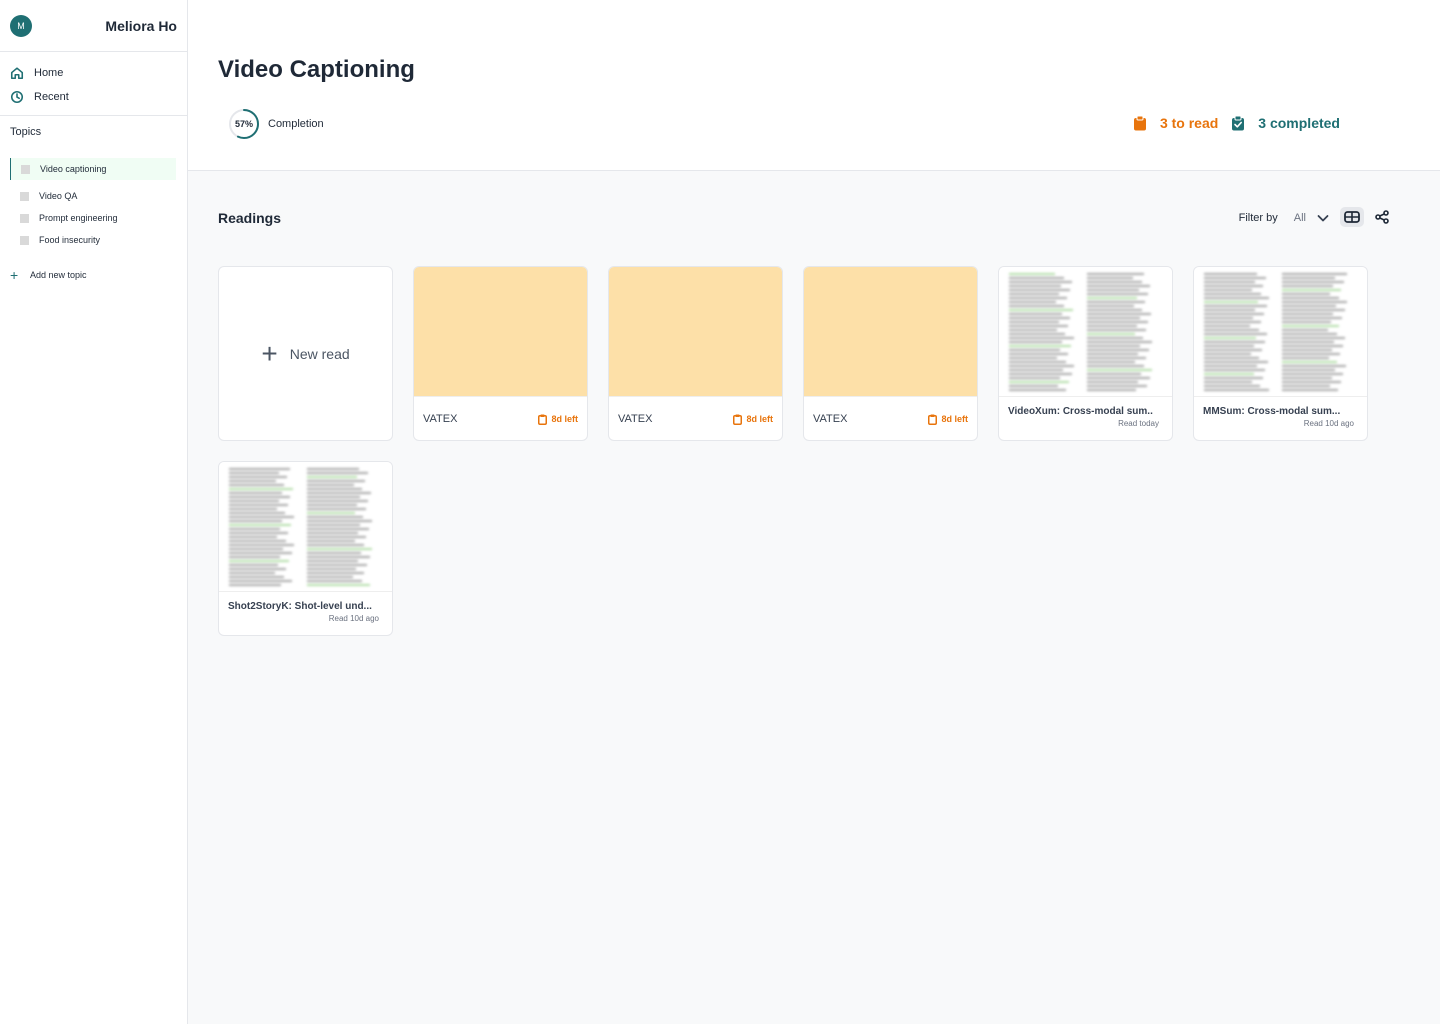 This screenshot has width=1440, height=1024. I want to click on topic-label: Video QA, so click(58, 196).